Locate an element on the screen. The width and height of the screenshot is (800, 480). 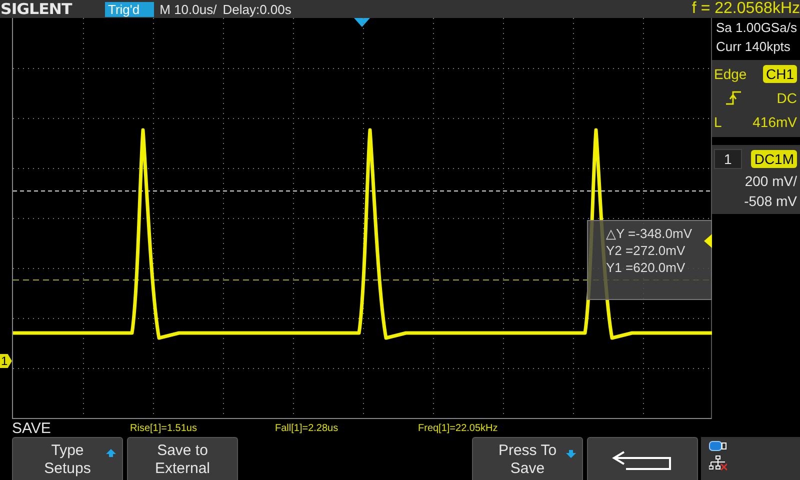
channel-offset: -508 mV is located at coordinates (770, 201).